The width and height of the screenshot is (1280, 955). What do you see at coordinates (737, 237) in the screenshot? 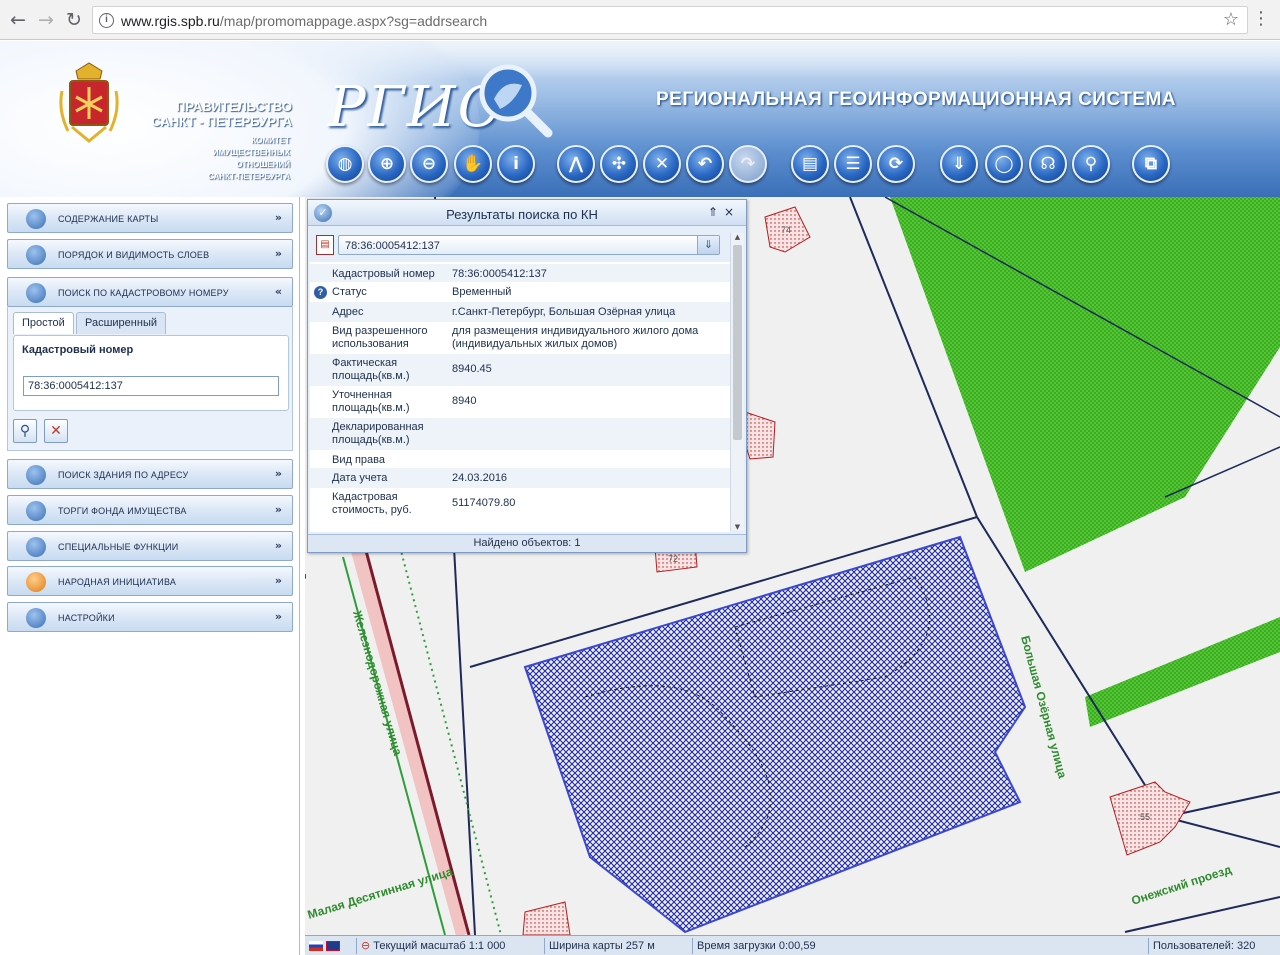
I see `scroll-up-icon: ▲` at bounding box center [737, 237].